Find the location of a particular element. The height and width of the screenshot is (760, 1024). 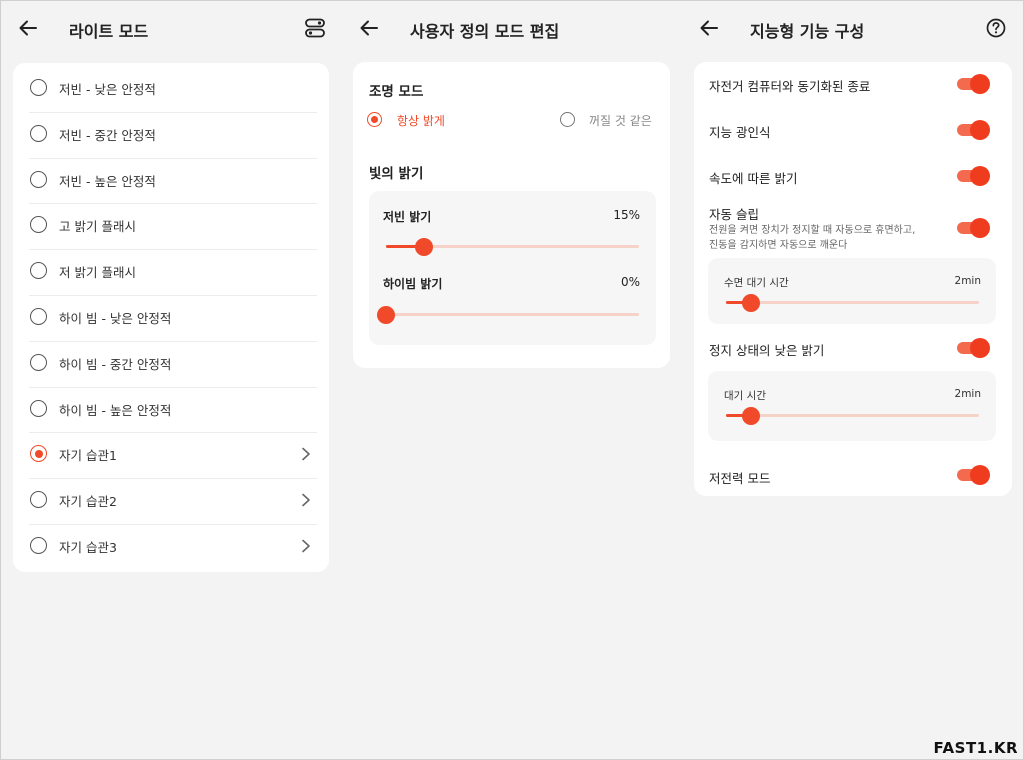

list-item-label: 고 밝기 플래시 is located at coordinates (97, 227).